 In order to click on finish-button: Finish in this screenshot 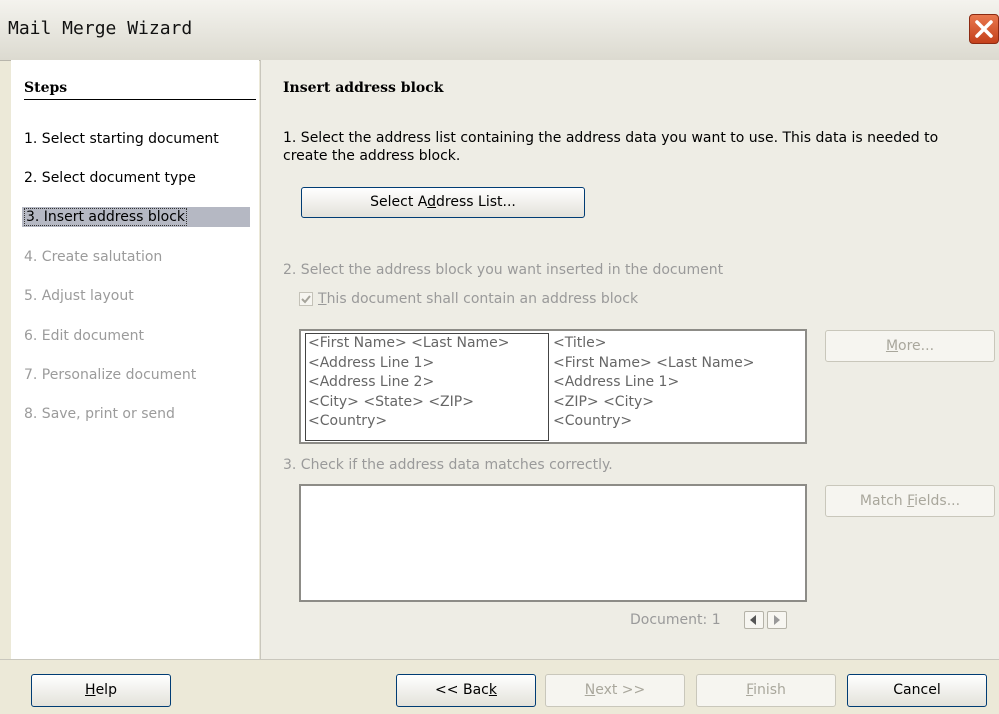, I will do `click(766, 690)`.